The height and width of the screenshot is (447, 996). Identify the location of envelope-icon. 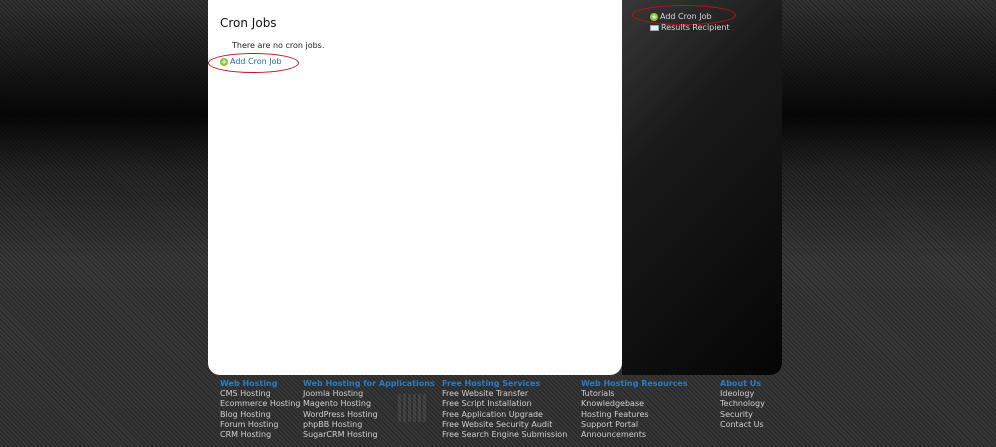
(654, 27).